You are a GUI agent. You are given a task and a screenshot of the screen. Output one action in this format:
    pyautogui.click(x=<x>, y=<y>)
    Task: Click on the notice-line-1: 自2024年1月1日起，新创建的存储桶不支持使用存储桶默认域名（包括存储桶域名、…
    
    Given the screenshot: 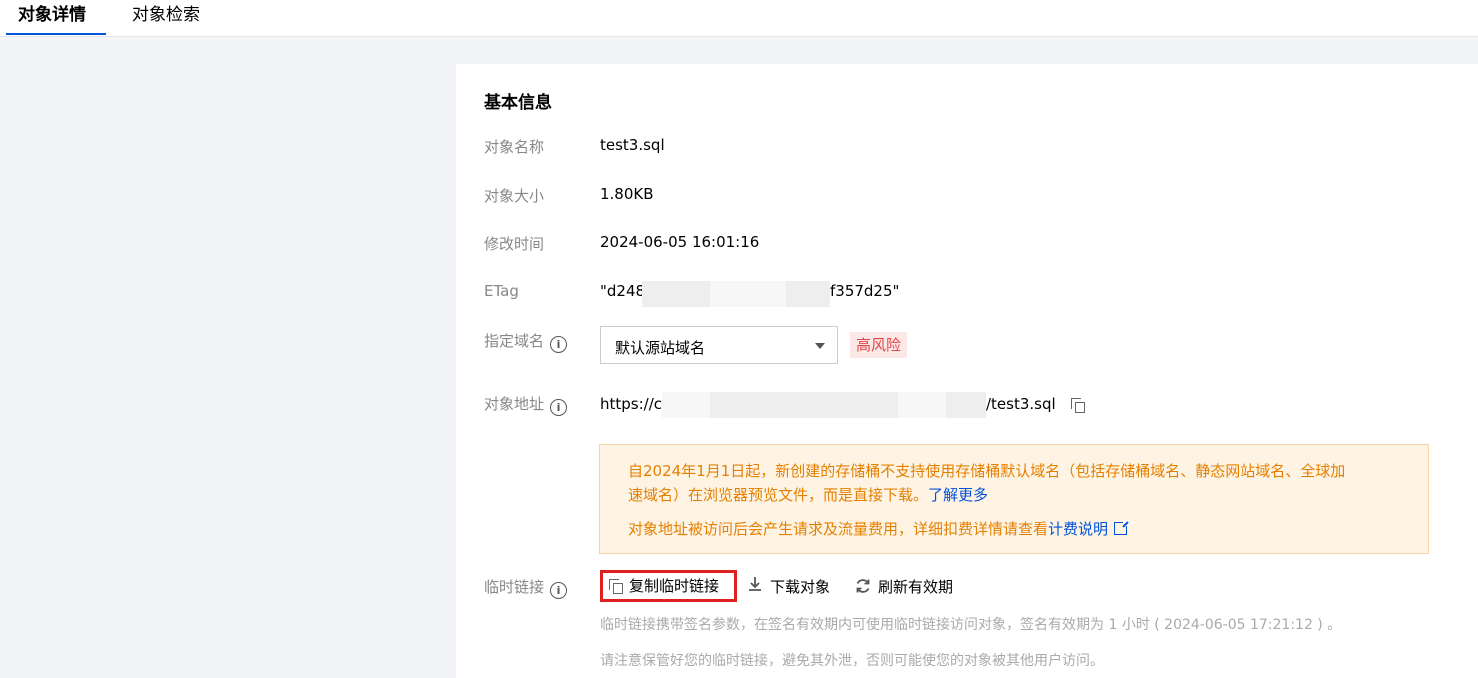 What is the action you would take?
    pyautogui.click(x=987, y=471)
    